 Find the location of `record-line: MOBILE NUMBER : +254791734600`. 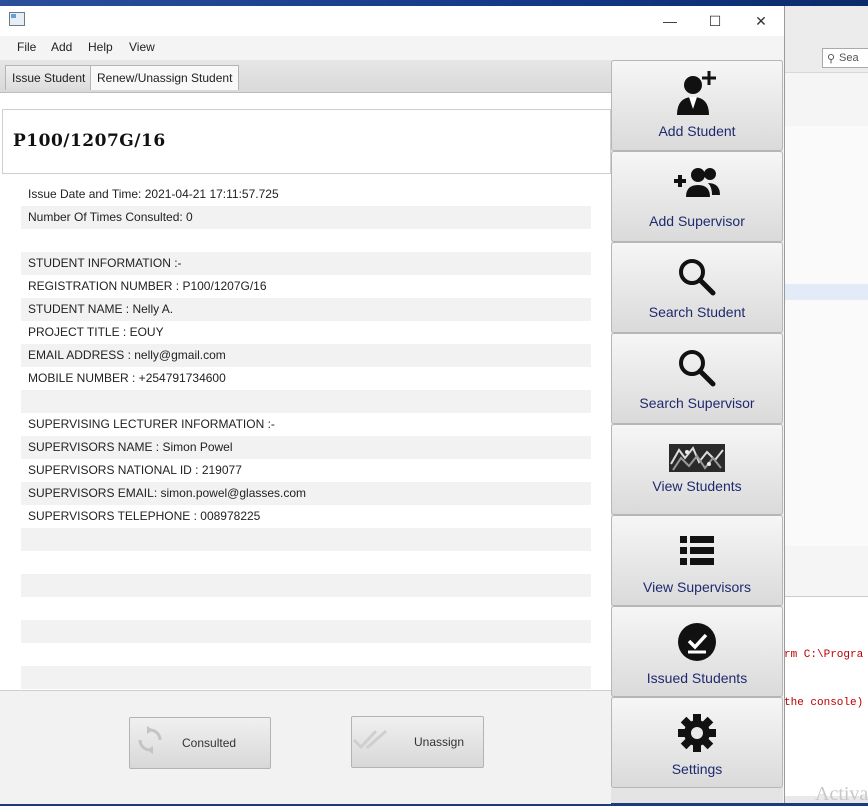

record-line: MOBILE NUMBER : +254791734600 is located at coordinates (127, 378).